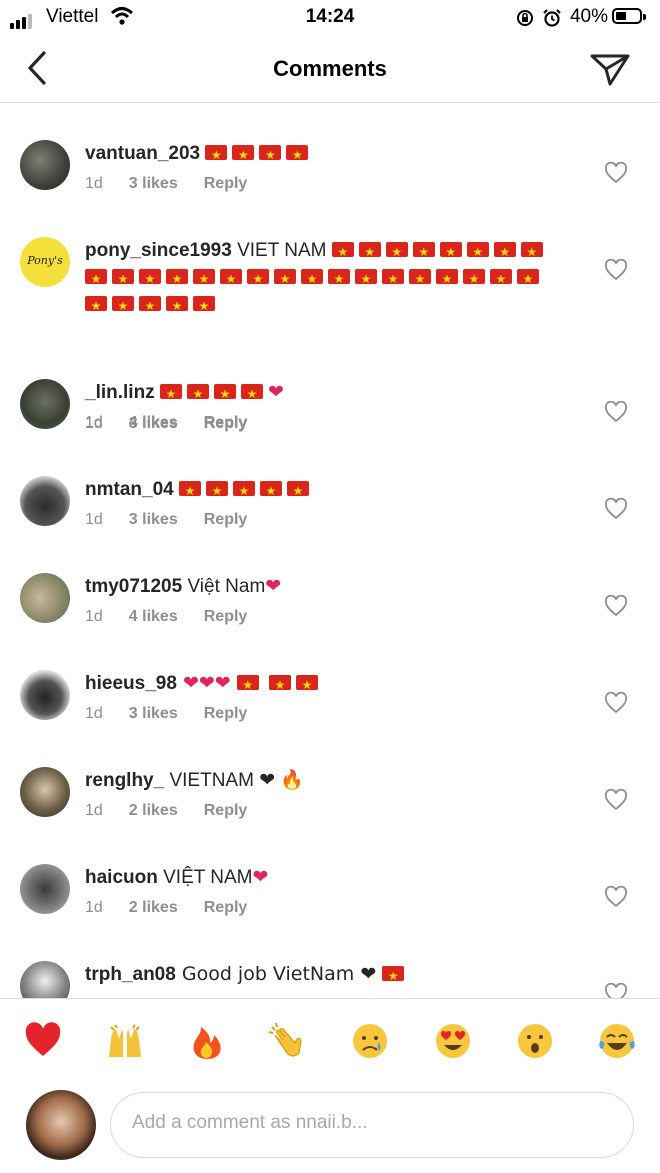  Describe the element at coordinates (453, 1041) in the screenshot. I see `heart-eyes-icon` at that location.